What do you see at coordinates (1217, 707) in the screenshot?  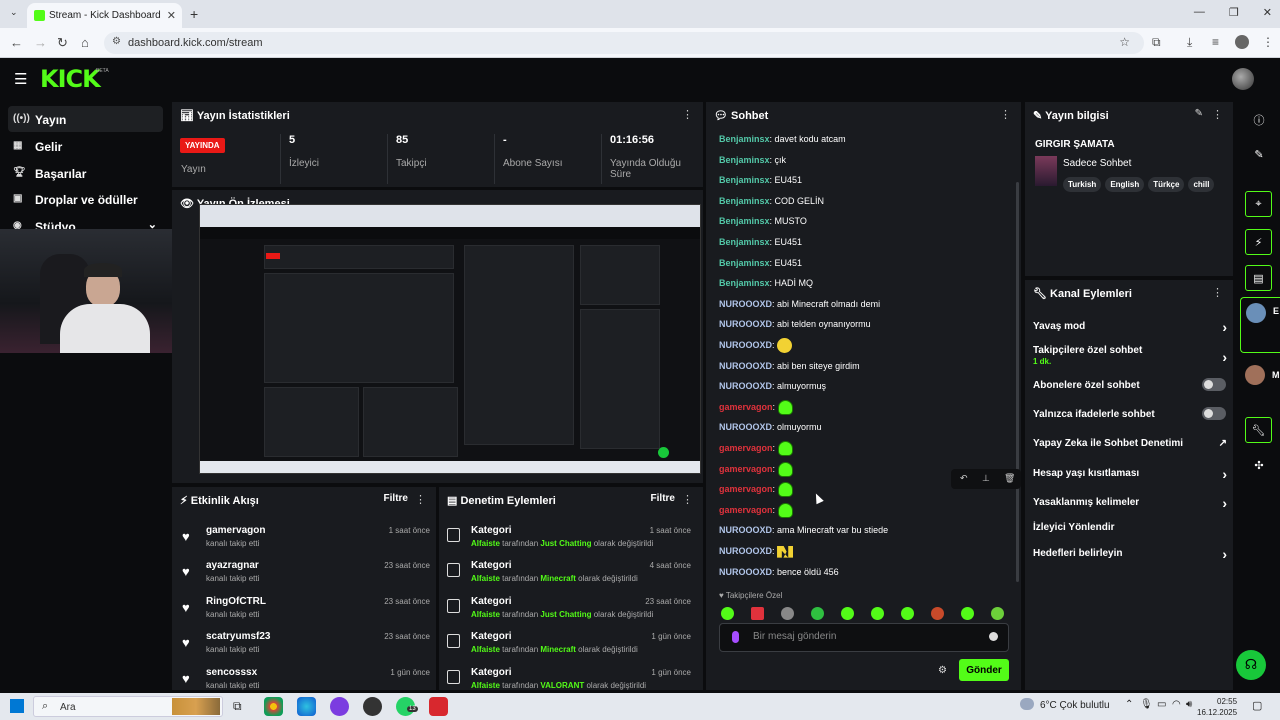 I see `taskbar-clock: 02:55 16.12.2025` at bounding box center [1217, 707].